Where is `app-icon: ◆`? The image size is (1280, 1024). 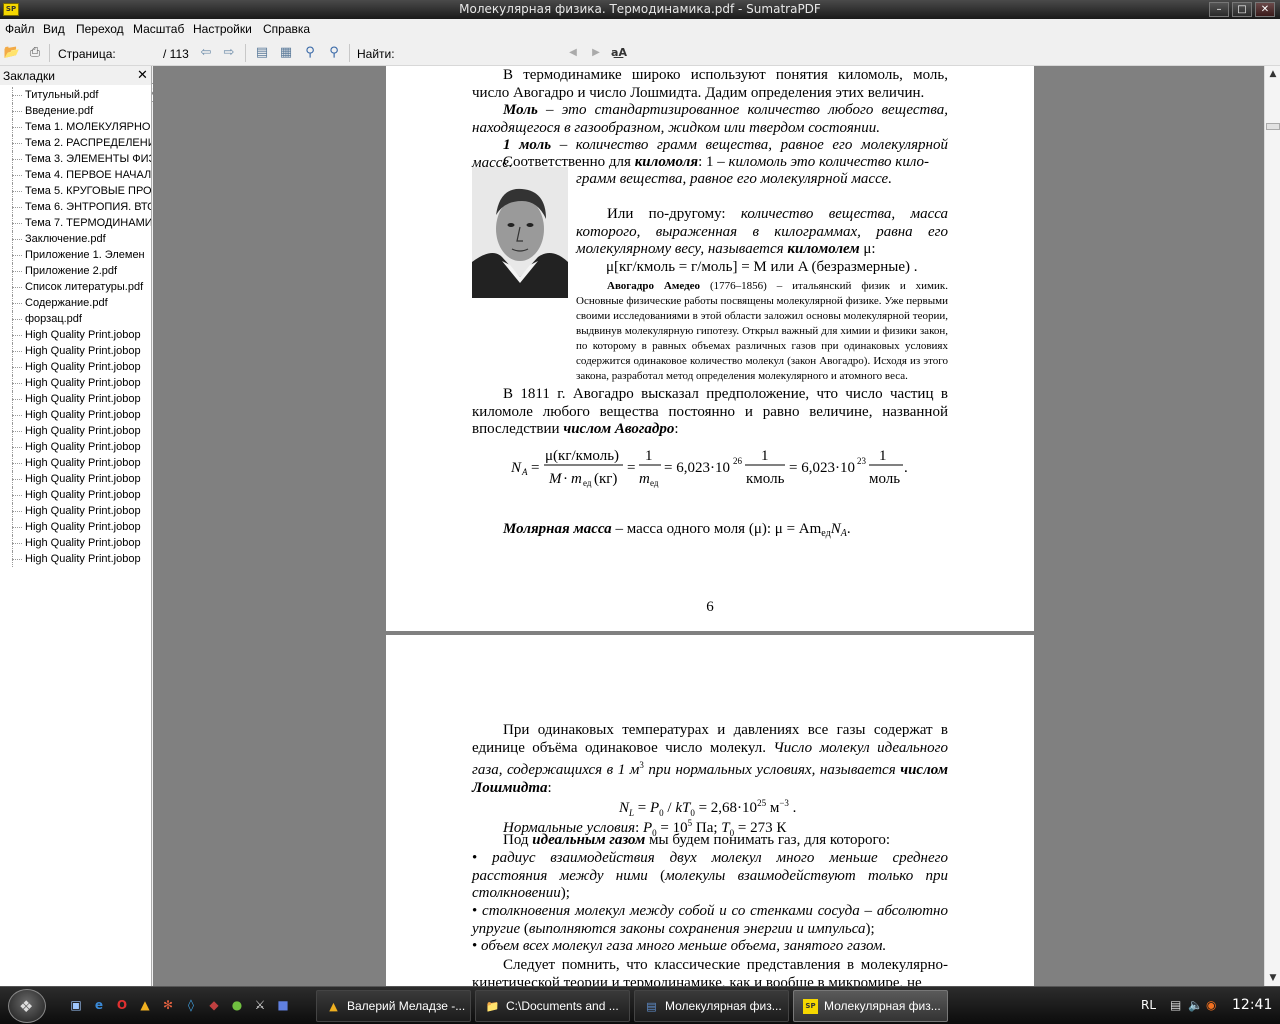
app-icon: ◆ is located at coordinates (214, 1005).